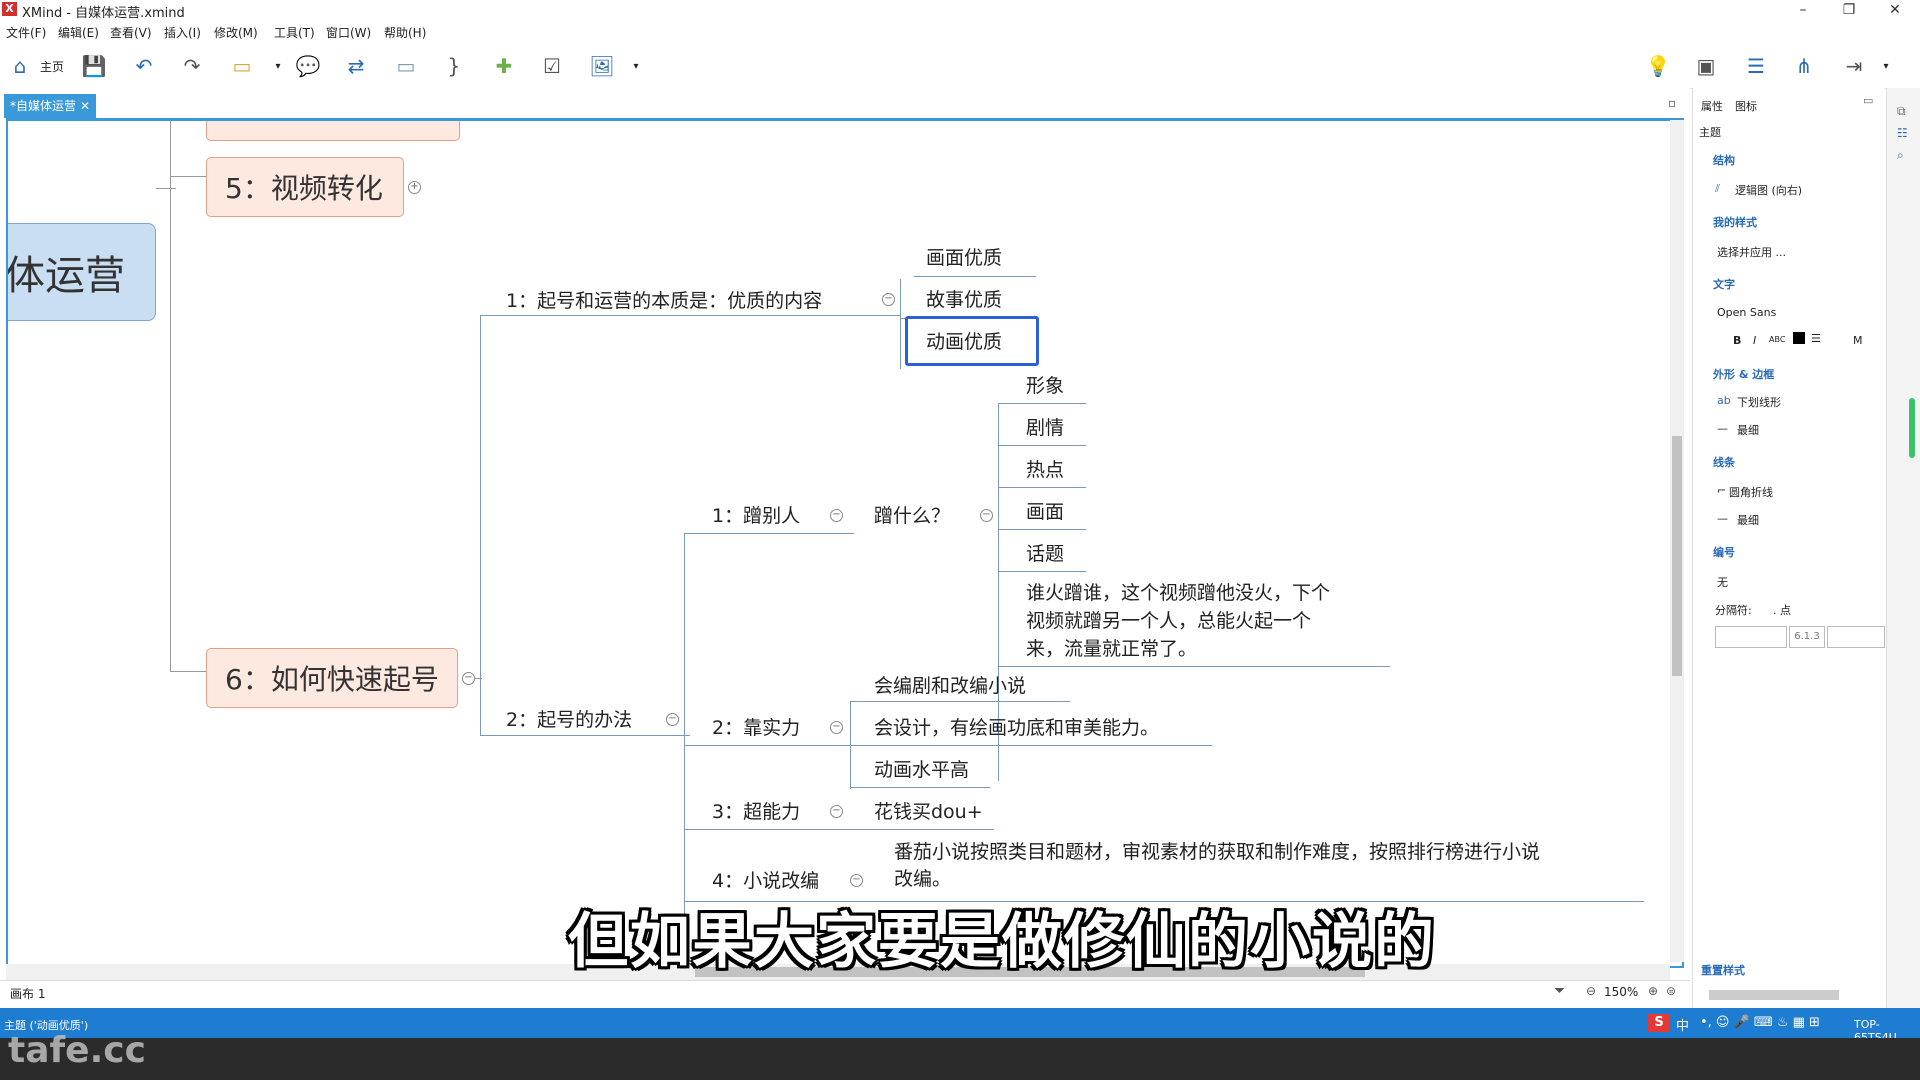 This screenshot has height=1080, width=1920. I want to click on summary-icon: }, so click(454, 66).